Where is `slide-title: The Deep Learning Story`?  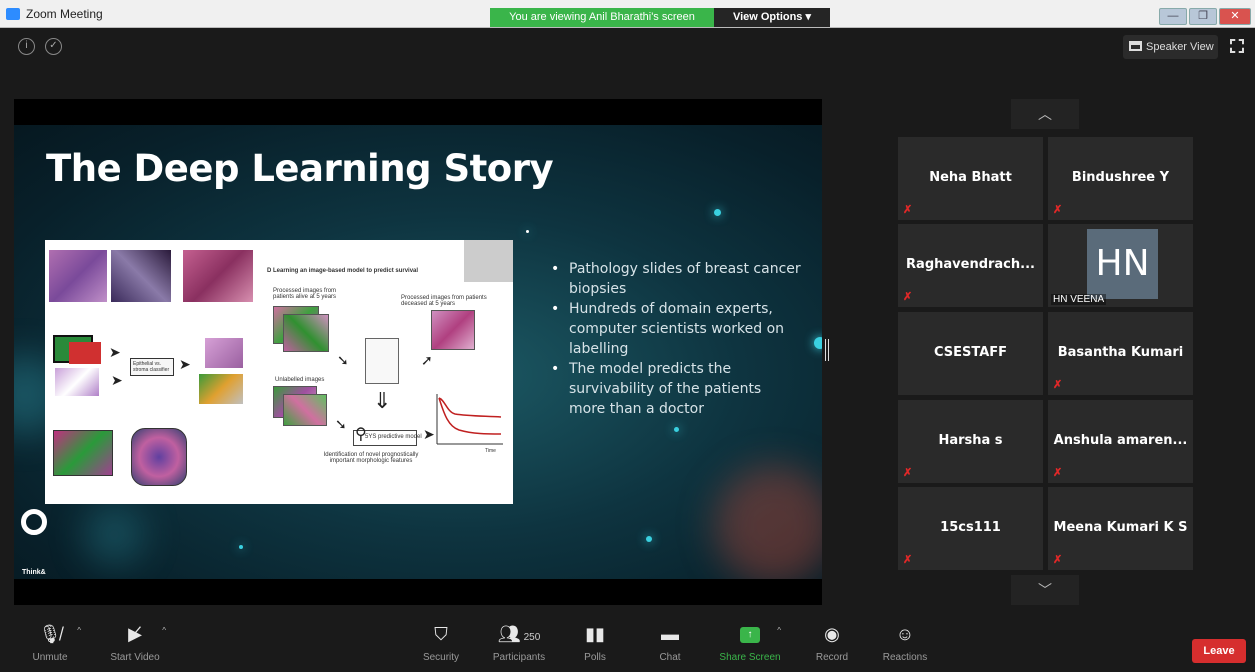 slide-title: The Deep Learning Story is located at coordinates (300, 168).